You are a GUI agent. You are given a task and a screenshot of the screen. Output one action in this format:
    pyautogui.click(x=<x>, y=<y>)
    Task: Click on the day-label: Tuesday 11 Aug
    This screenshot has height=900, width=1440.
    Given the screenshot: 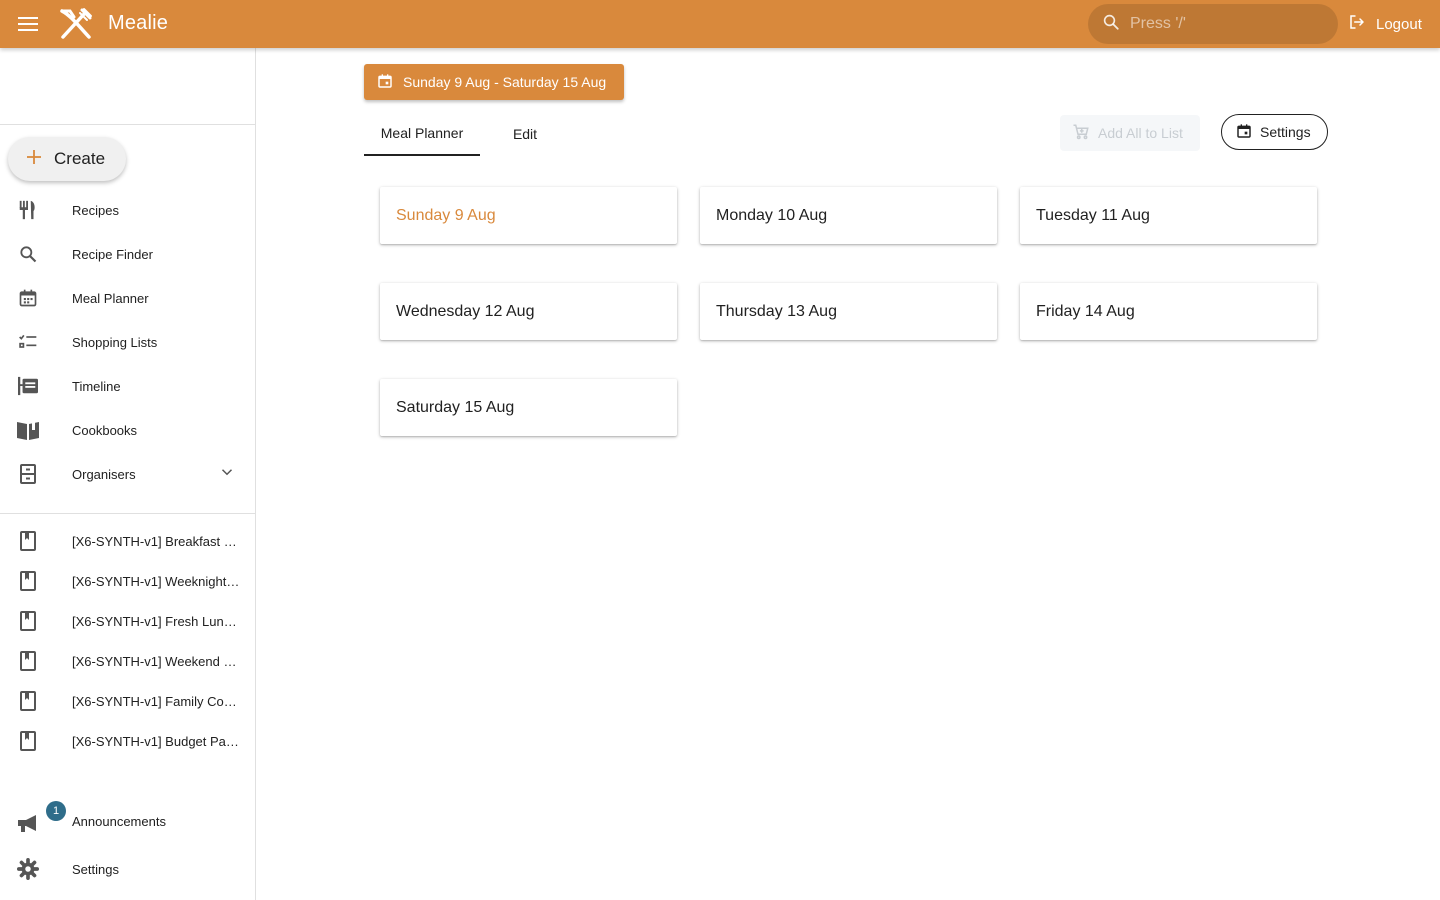 What is the action you would take?
    pyautogui.click(x=1093, y=215)
    